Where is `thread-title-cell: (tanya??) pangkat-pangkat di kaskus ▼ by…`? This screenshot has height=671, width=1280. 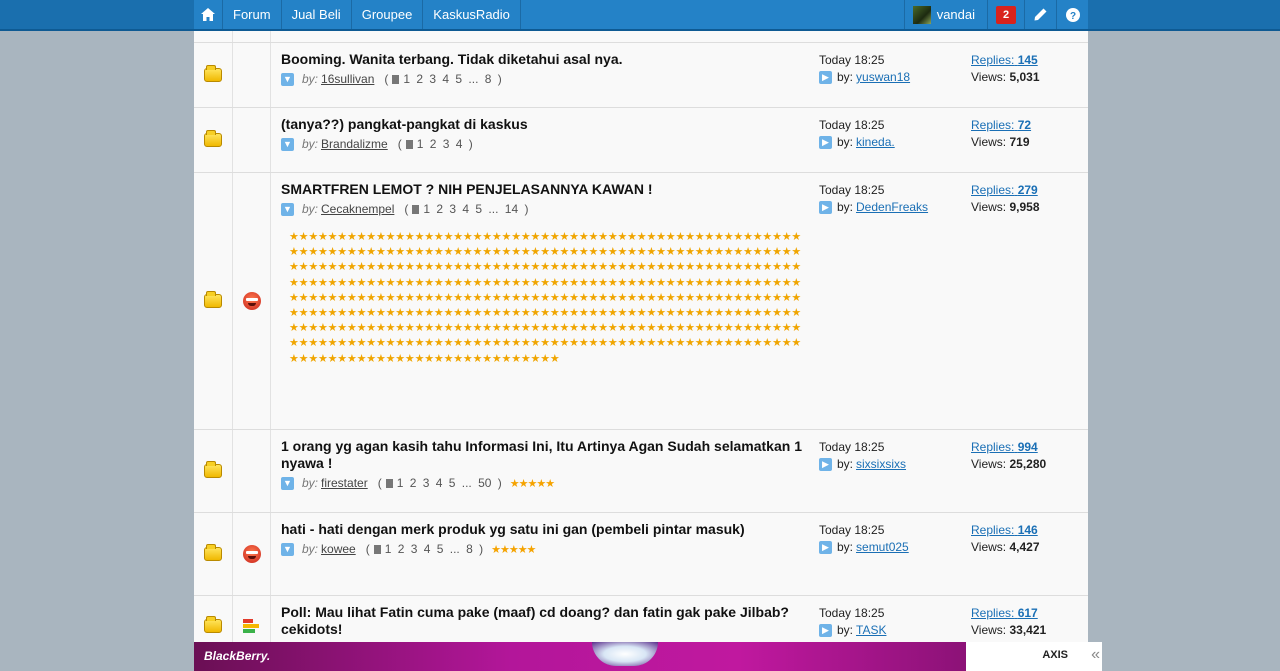
thread-title-cell: (tanya??) pangkat-pangkat di kaskus ▼ by… is located at coordinates (545, 140).